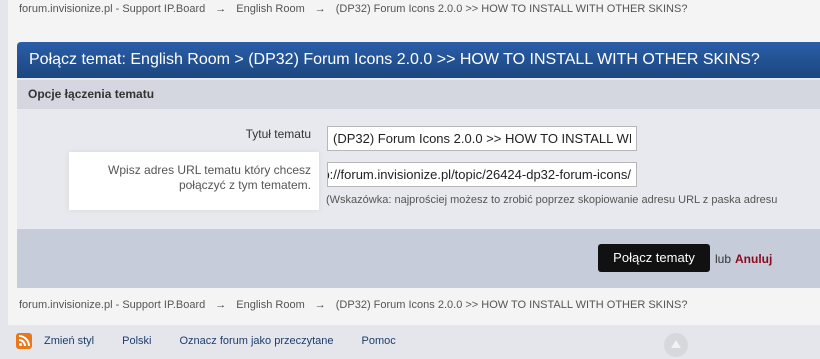 This screenshot has width=820, height=359. I want to click on language-link: Polski, so click(136, 341).